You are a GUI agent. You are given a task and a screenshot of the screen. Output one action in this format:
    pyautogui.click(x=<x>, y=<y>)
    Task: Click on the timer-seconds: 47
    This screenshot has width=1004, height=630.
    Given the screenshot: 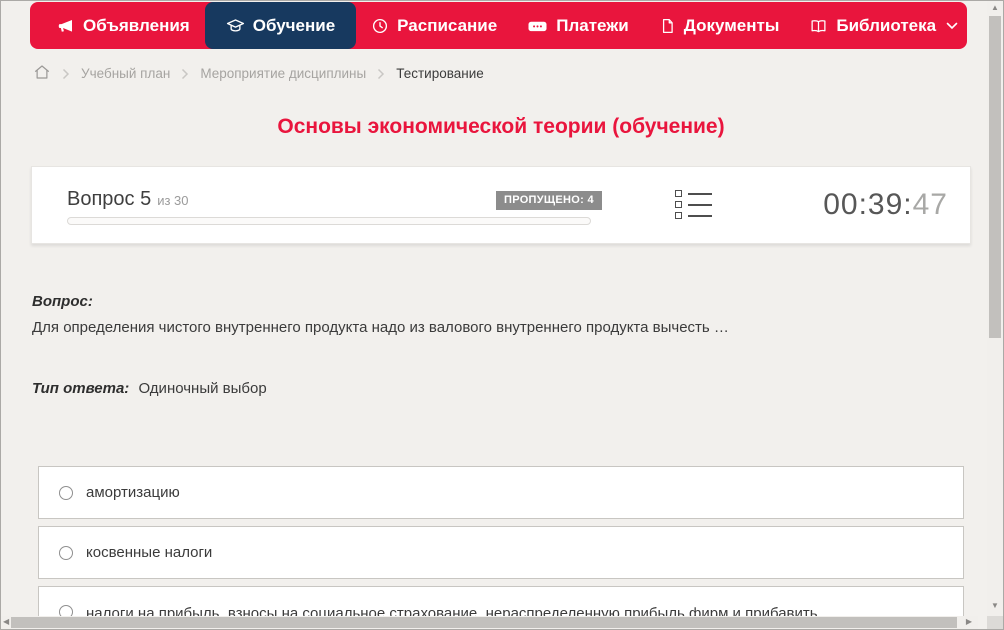 What is the action you would take?
    pyautogui.click(x=930, y=204)
    